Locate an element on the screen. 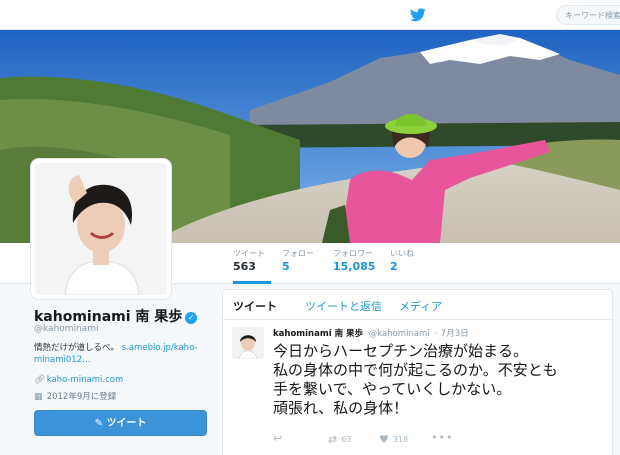 The width and height of the screenshot is (620, 455). profile-name: kahominami 南 果歩 ✓ is located at coordinates (116, 316).